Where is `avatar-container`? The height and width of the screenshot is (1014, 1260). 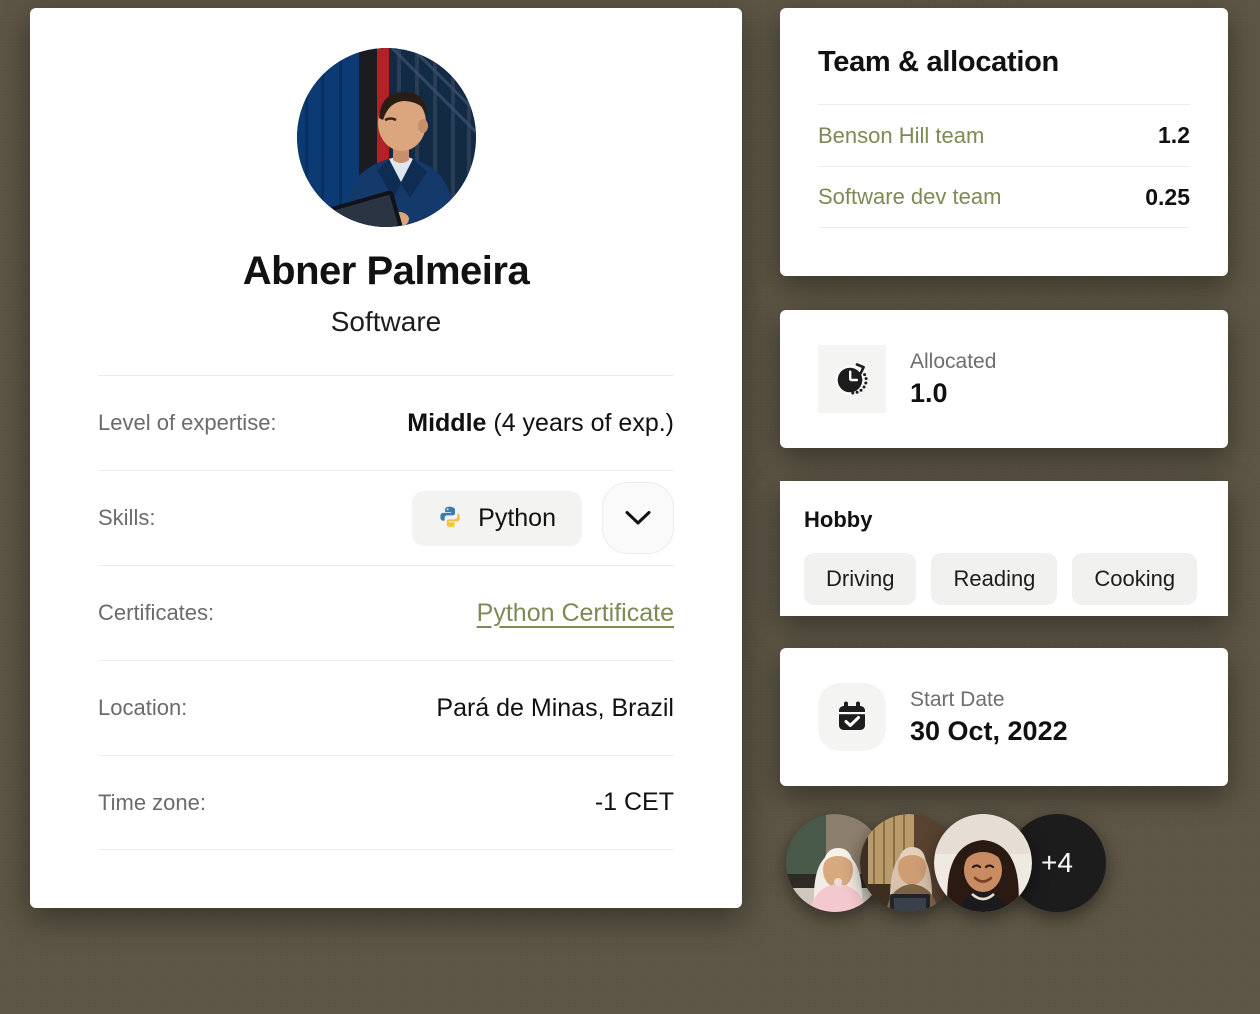
avatar-container is located at coordinates (386, 117).